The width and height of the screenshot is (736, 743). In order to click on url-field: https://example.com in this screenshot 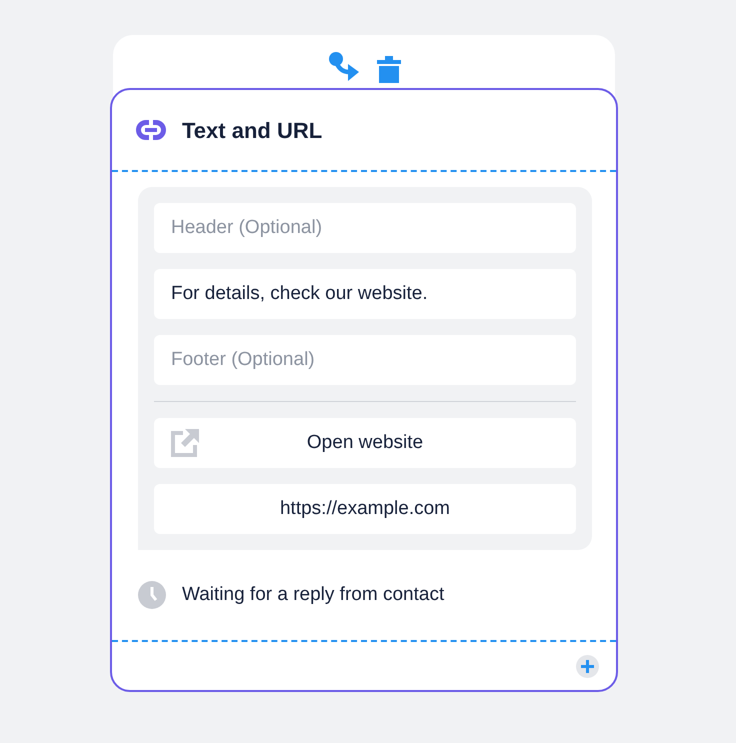, I will do `click(365, 509)`.